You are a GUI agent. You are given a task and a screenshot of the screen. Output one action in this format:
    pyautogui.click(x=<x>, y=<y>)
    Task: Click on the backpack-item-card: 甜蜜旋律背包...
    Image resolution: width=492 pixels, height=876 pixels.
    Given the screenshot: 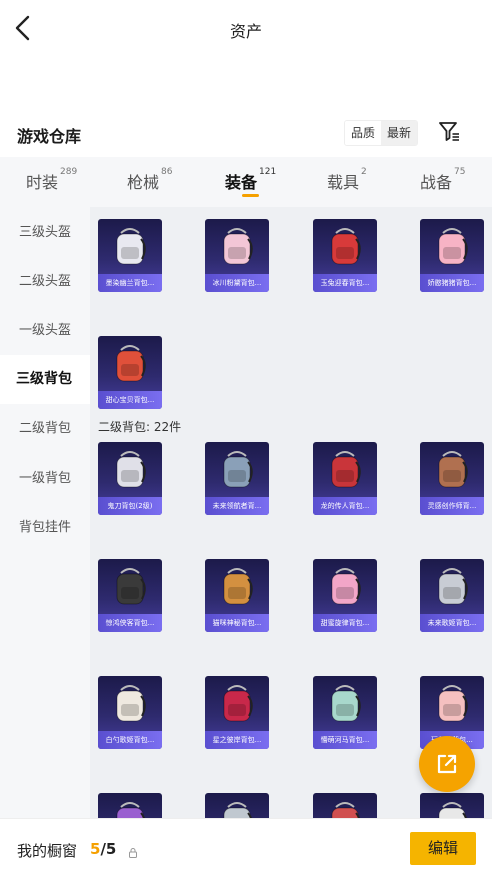 What is the action you would take?
    pyautogui.click(x=345, y=595)
    